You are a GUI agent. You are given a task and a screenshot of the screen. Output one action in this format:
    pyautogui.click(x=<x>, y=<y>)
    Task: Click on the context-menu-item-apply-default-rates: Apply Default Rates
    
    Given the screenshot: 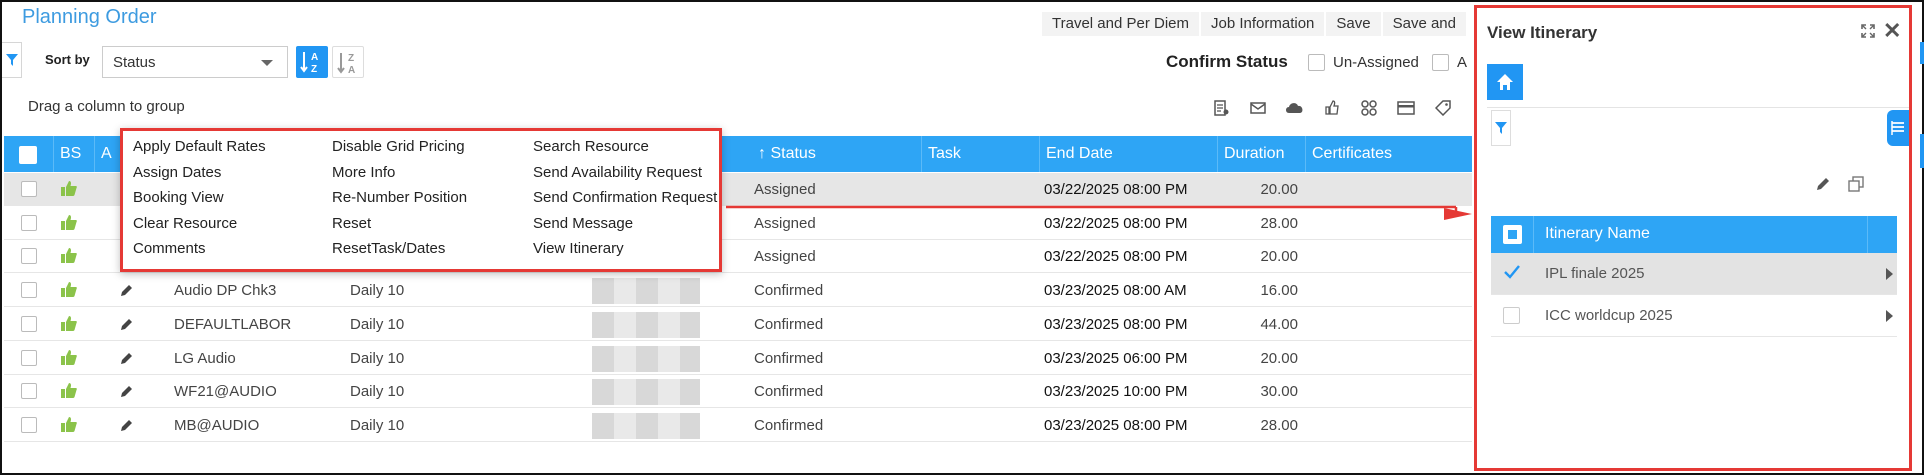 What is the action you would take?
    pyautogui.click(x=199, y=146)
    